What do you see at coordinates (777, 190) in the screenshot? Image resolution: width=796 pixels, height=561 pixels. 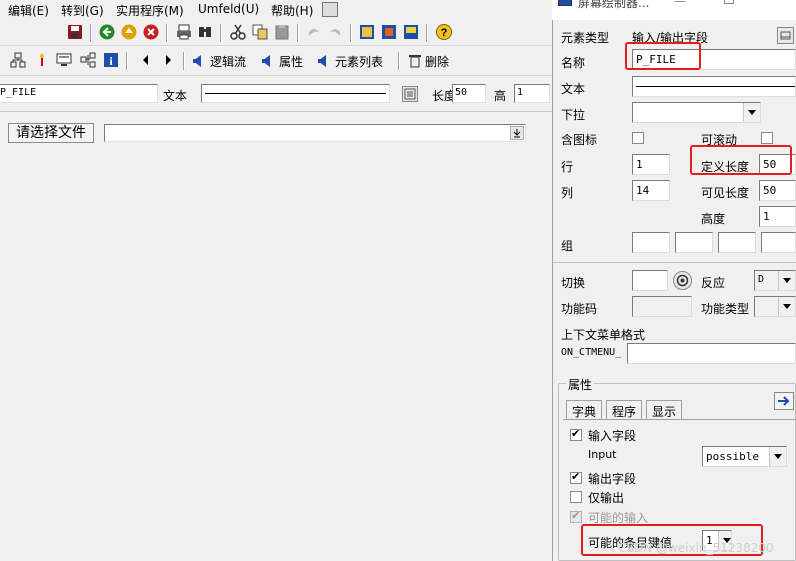 I see `vis-length-input: 50` at bounding box center [777, 190].